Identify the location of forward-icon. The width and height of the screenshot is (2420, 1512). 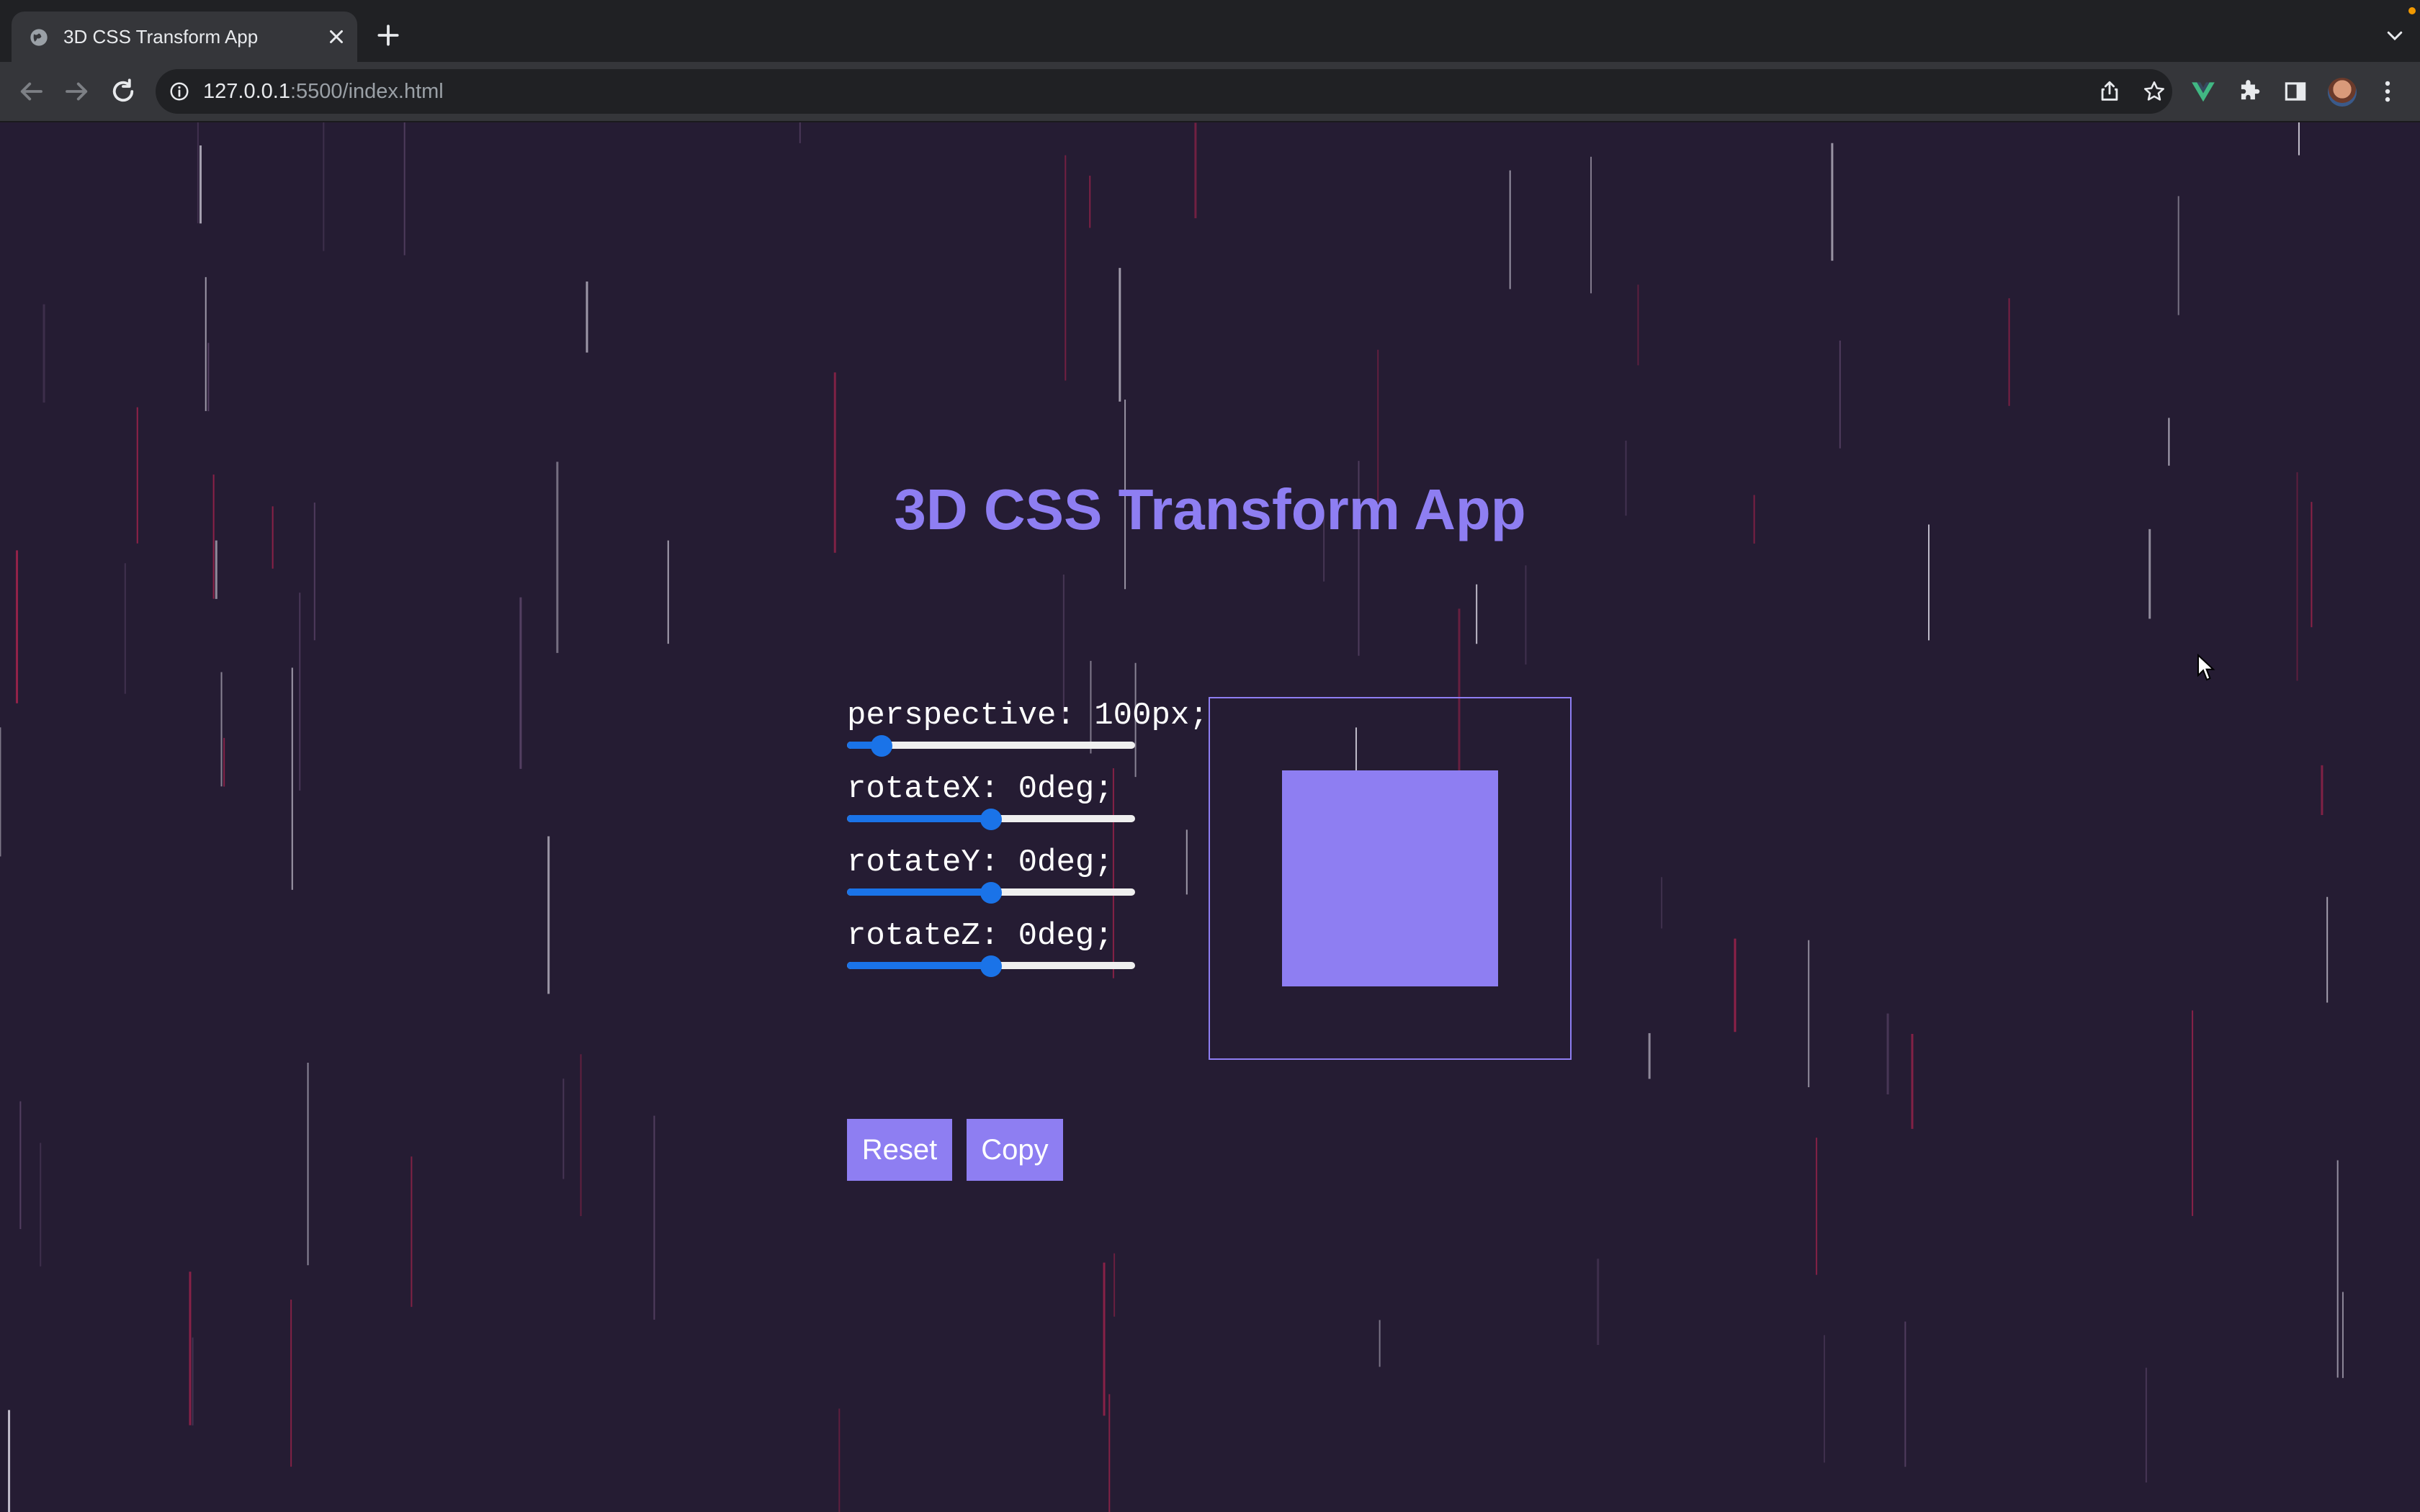
(77, 91).